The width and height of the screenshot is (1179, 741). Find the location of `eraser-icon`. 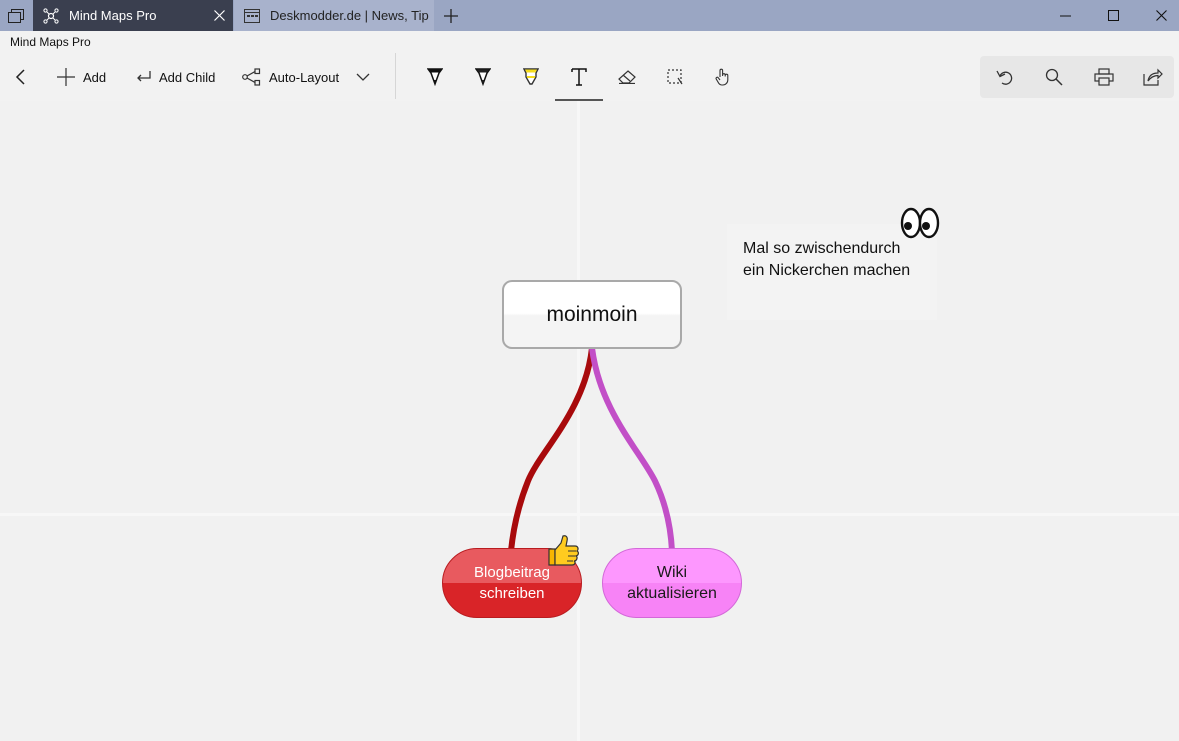

eraser-icon is located at coordinates (627, 77).